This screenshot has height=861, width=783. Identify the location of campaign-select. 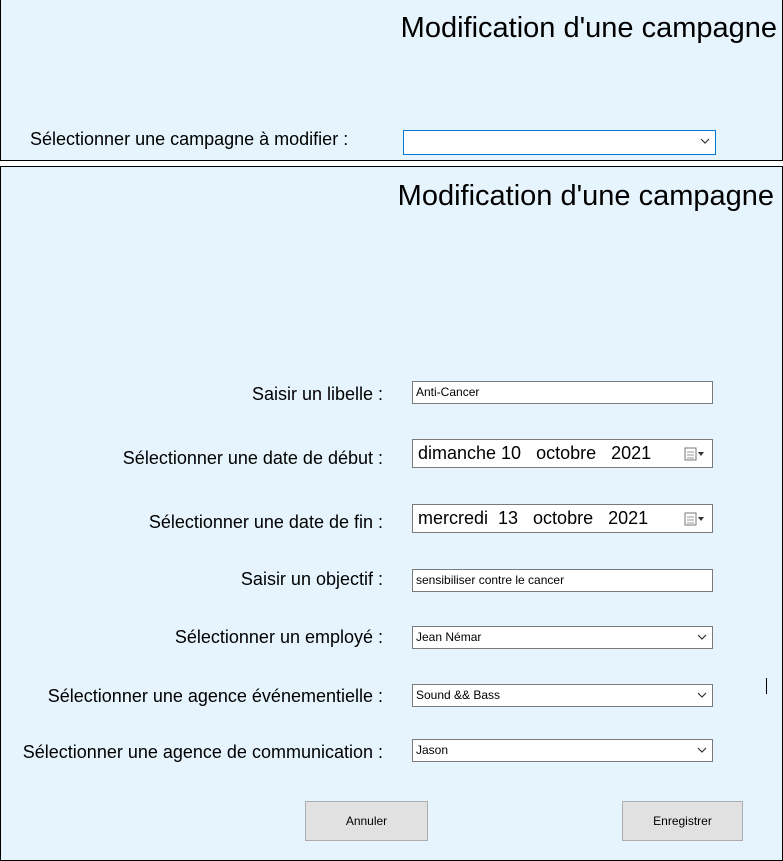
(559, 142).